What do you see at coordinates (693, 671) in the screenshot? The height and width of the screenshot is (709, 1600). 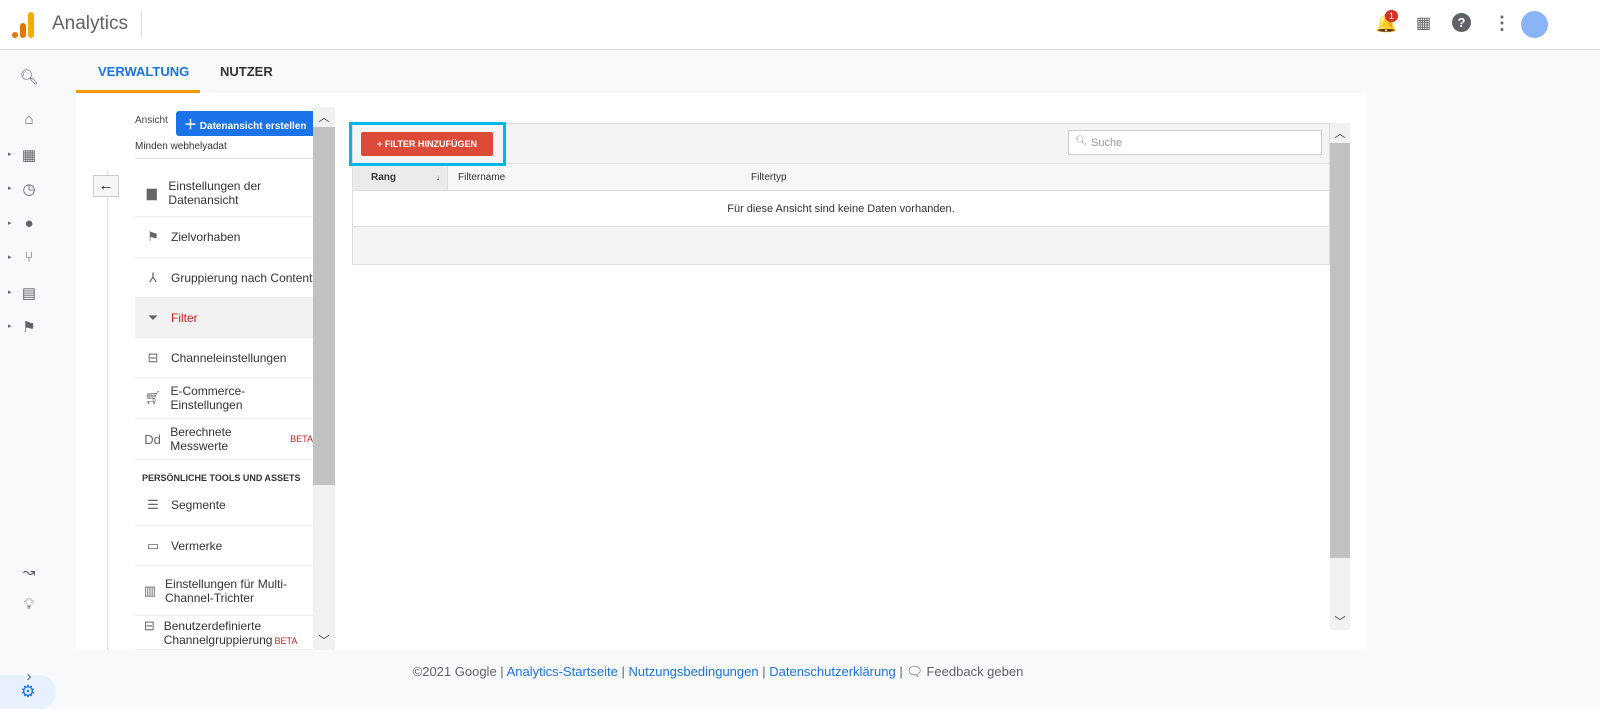 I see `terms-link: Nutzungsbedingungen` at bounding box center [693, 671].